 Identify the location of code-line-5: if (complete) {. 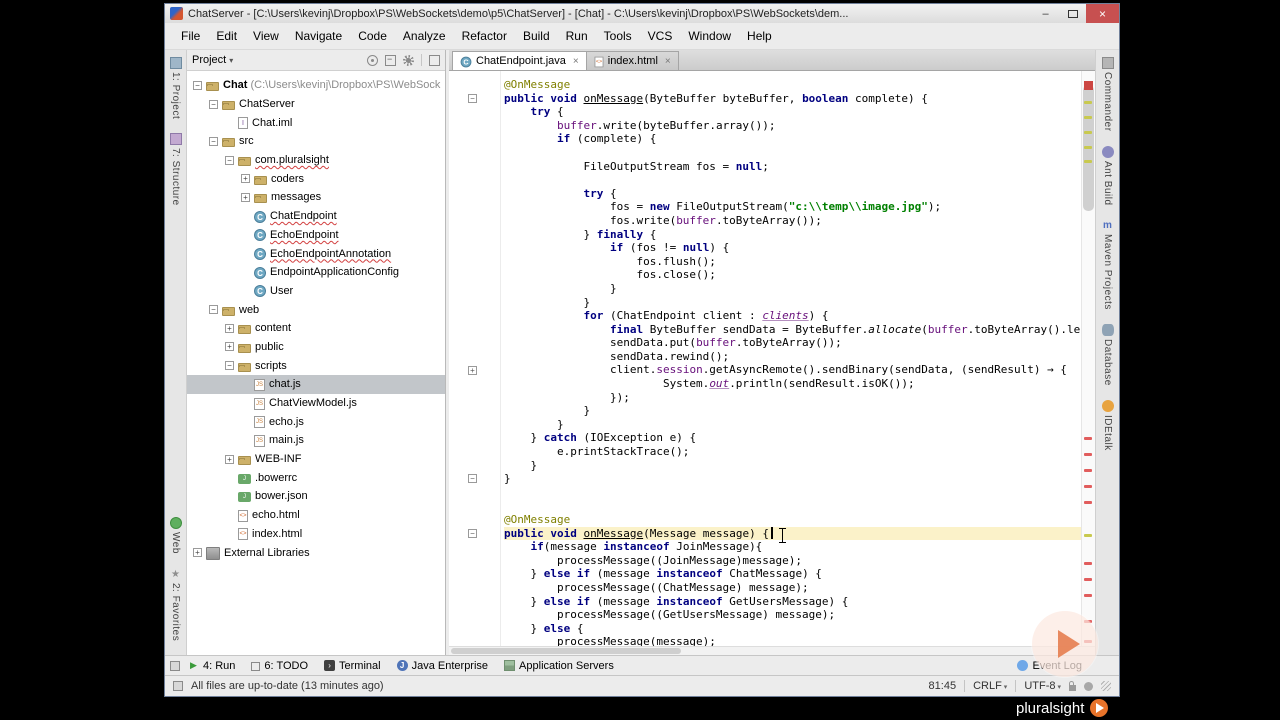
(793, 139).